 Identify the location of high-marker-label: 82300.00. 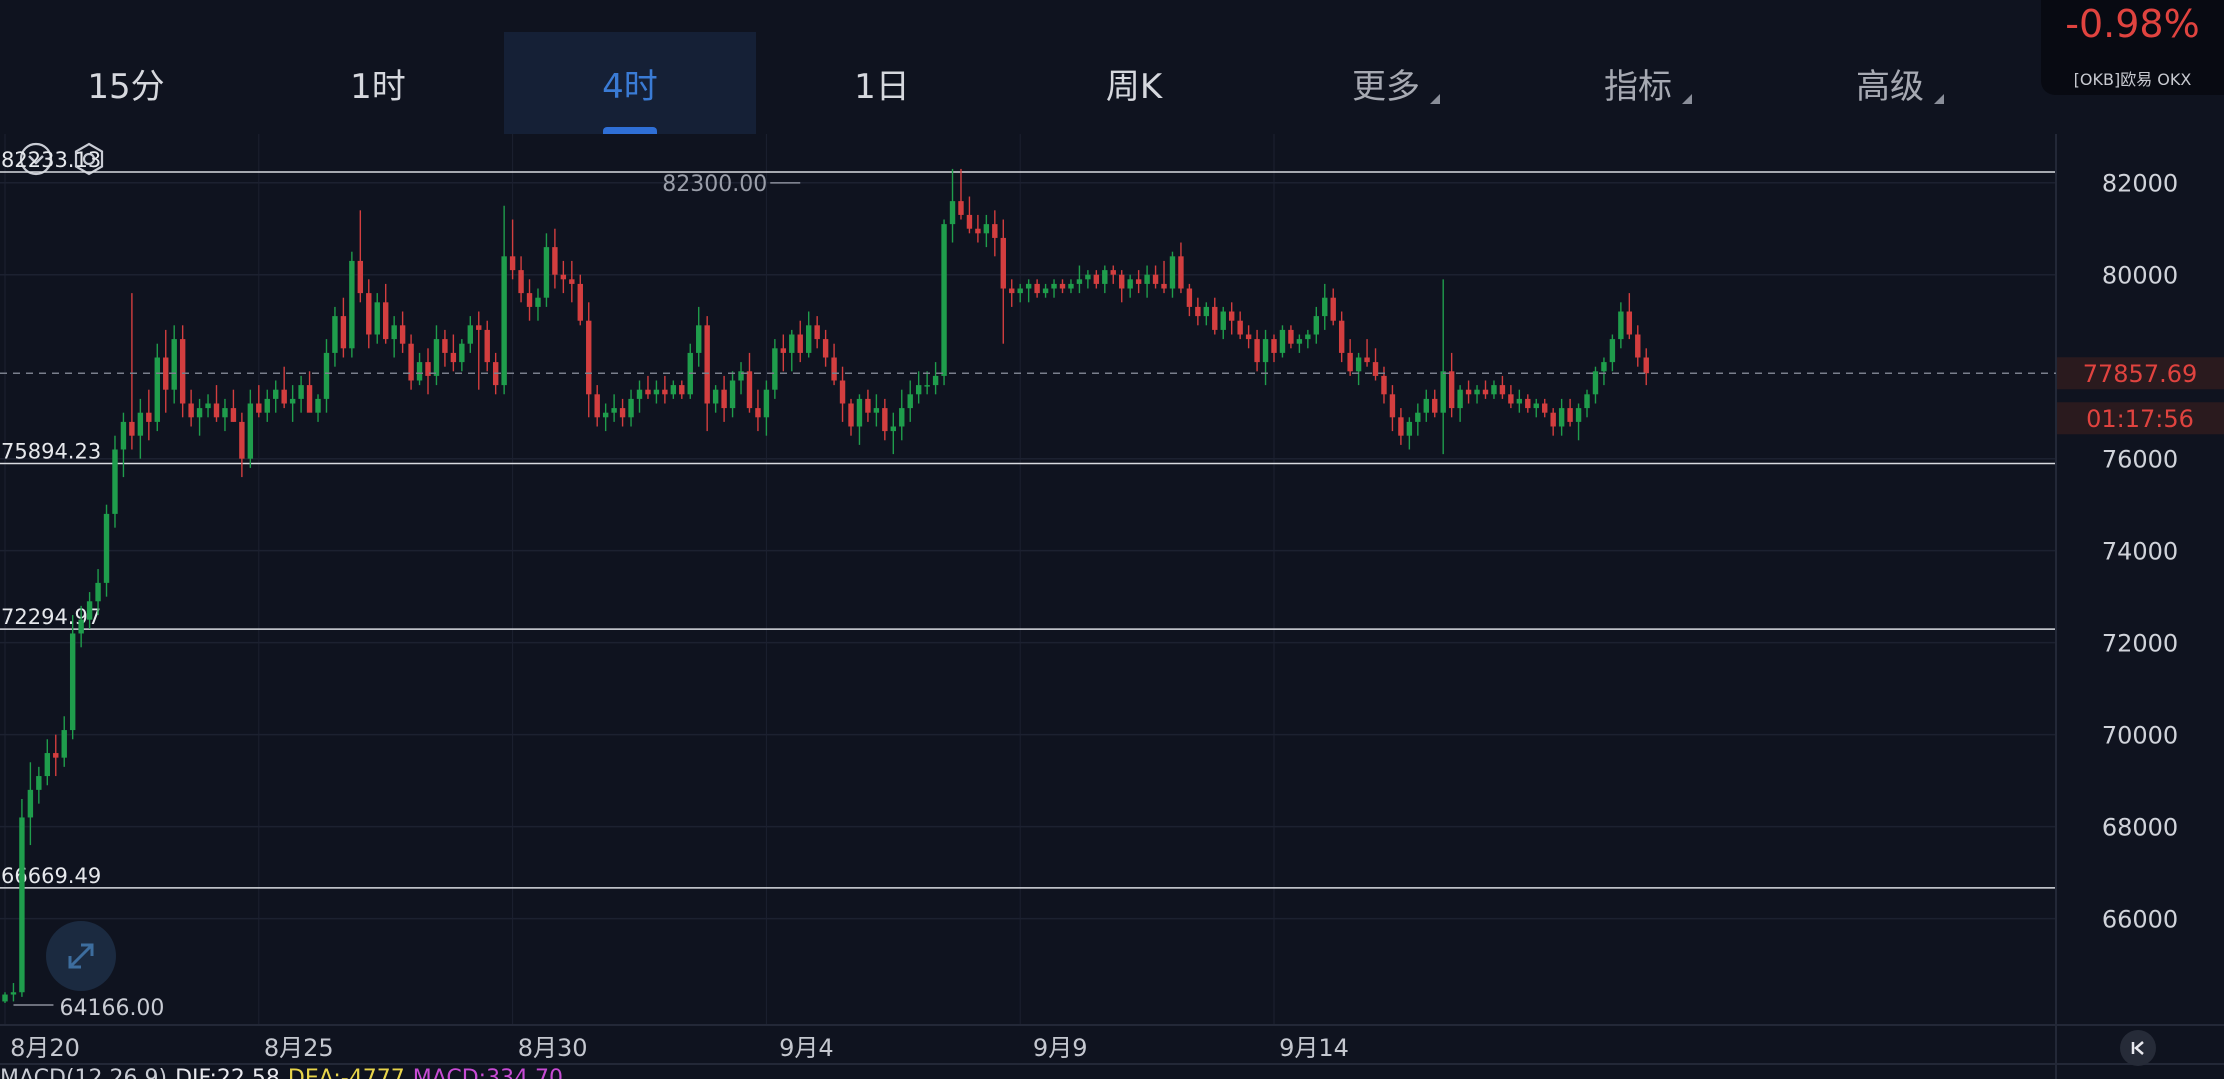
(714, 184).